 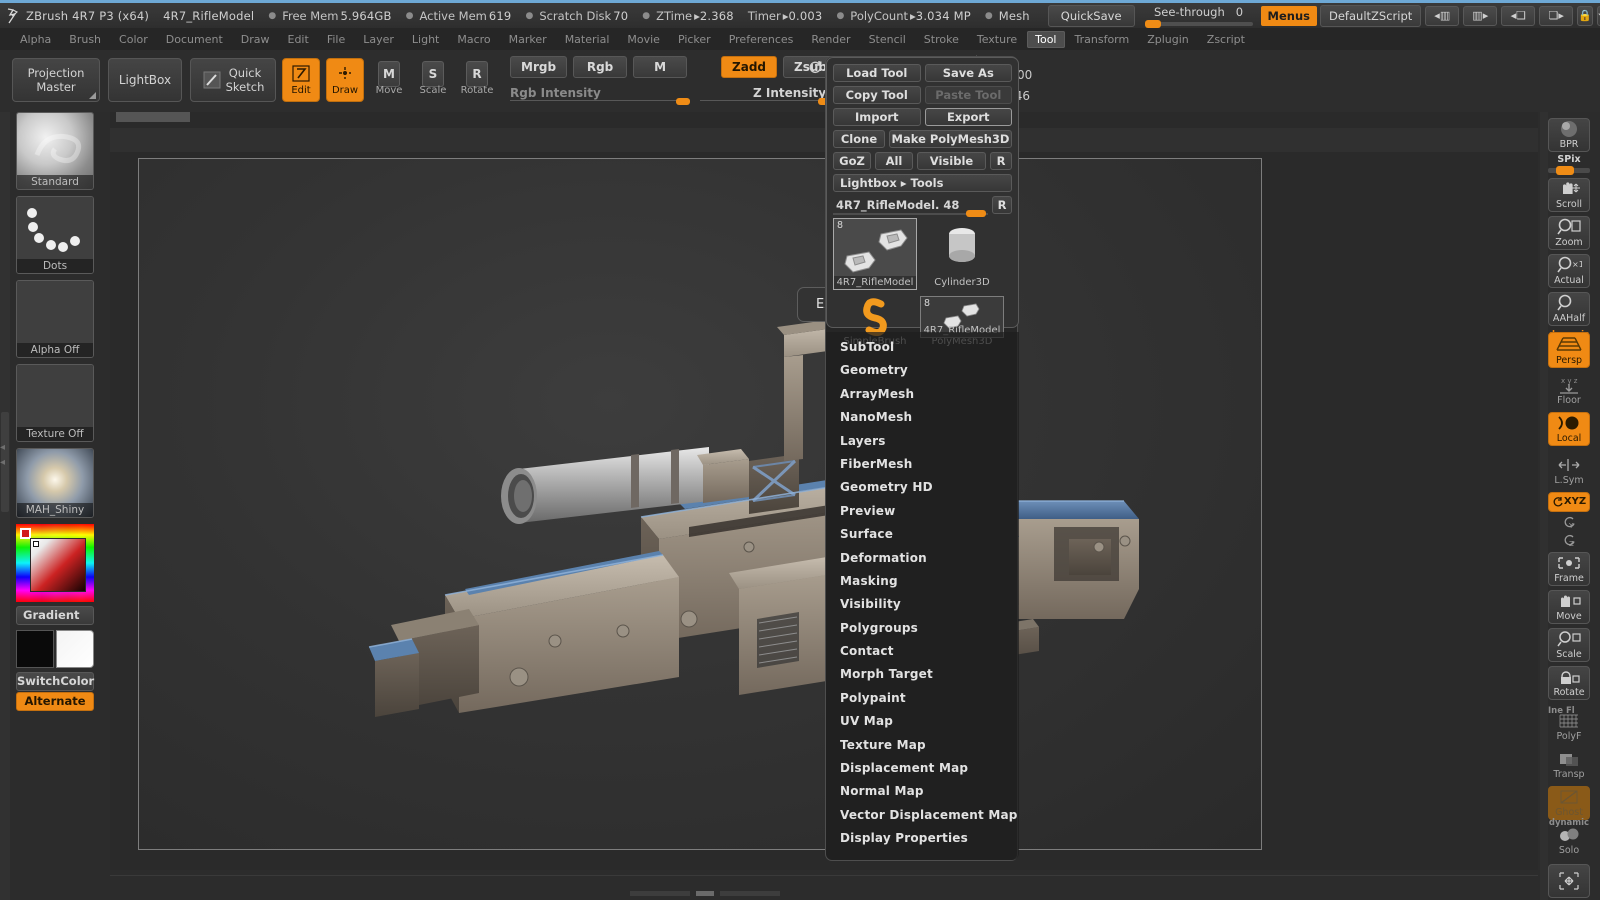 I want to click on menu-item-render: Render, so click(x=830, y=39).